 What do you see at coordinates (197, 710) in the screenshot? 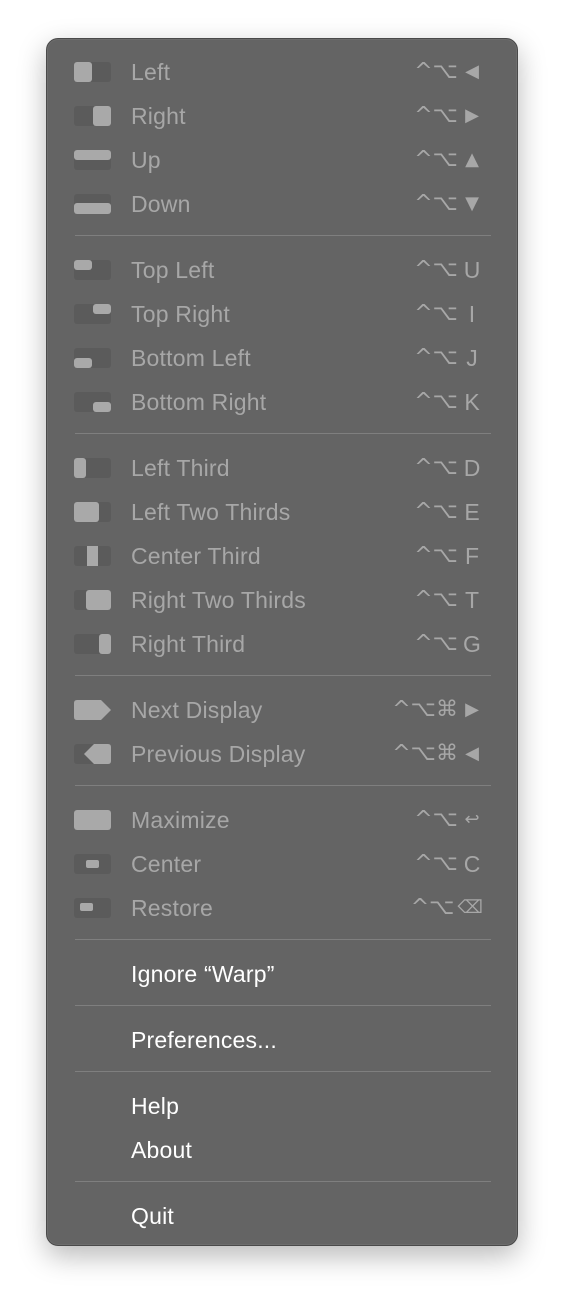
I see `menu-item-label: Next Display` at bounding box center [197, 710].